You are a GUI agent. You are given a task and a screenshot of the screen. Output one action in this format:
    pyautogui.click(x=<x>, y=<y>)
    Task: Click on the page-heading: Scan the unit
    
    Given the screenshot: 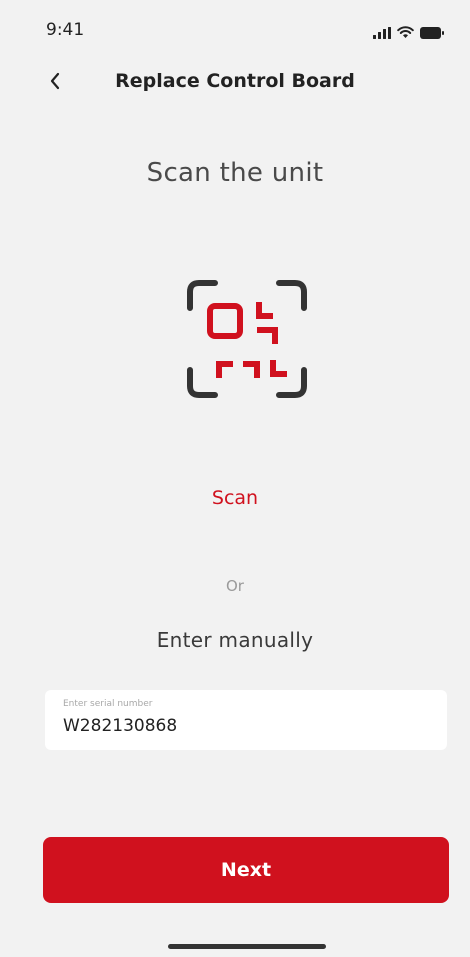 What is the action you would take?
    pyautogui.click(x=235, y=173)
    